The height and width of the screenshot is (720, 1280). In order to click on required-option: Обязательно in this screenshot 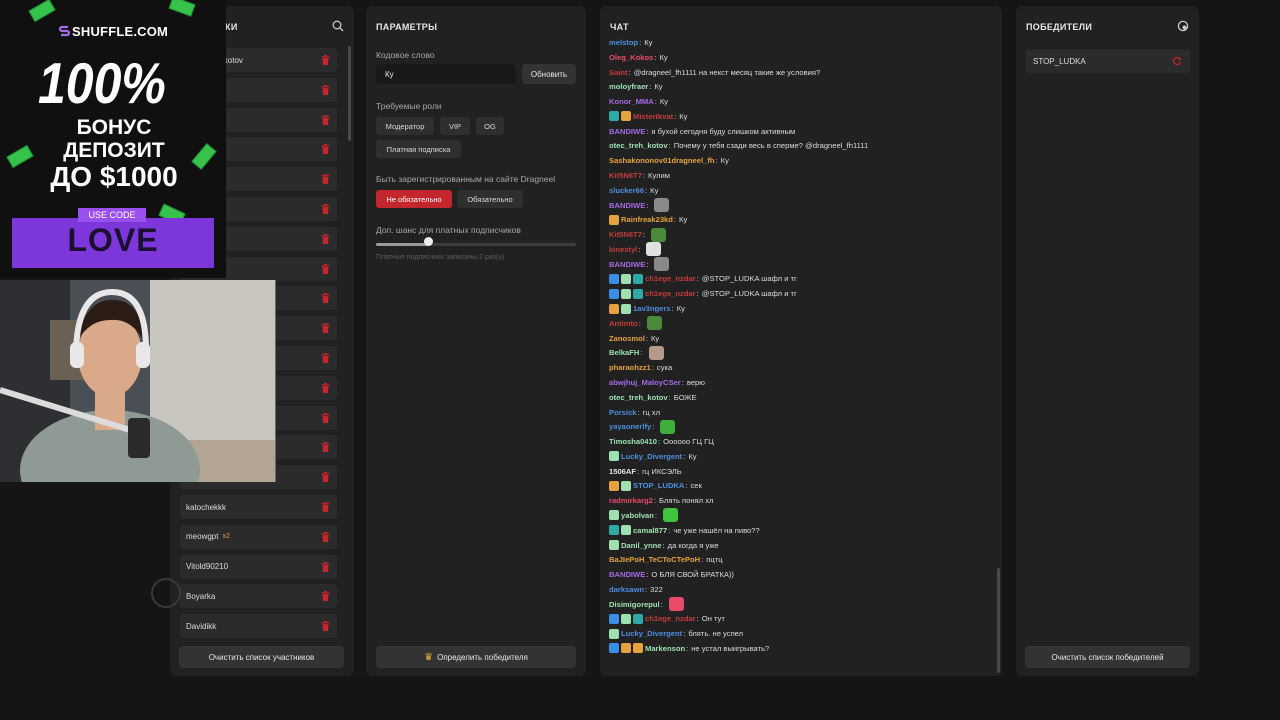, I will do `click(490, 199)`.